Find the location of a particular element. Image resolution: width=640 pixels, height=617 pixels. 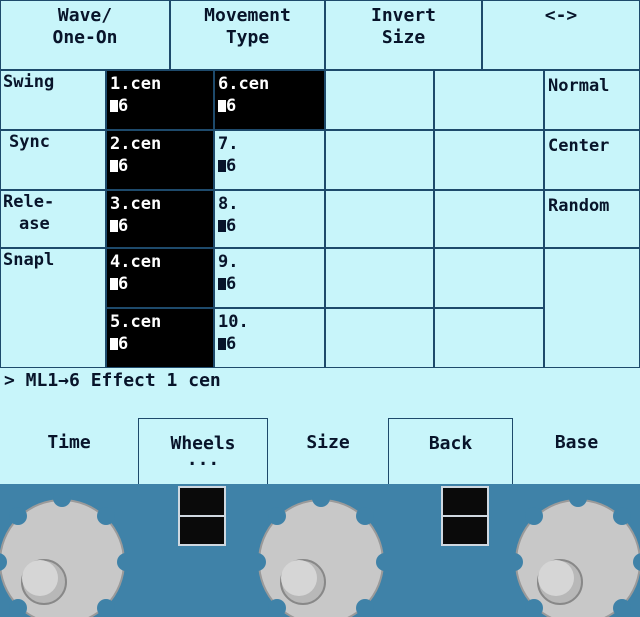

effect-slot-9: 9. 6 is located at coordinates (269, 278).